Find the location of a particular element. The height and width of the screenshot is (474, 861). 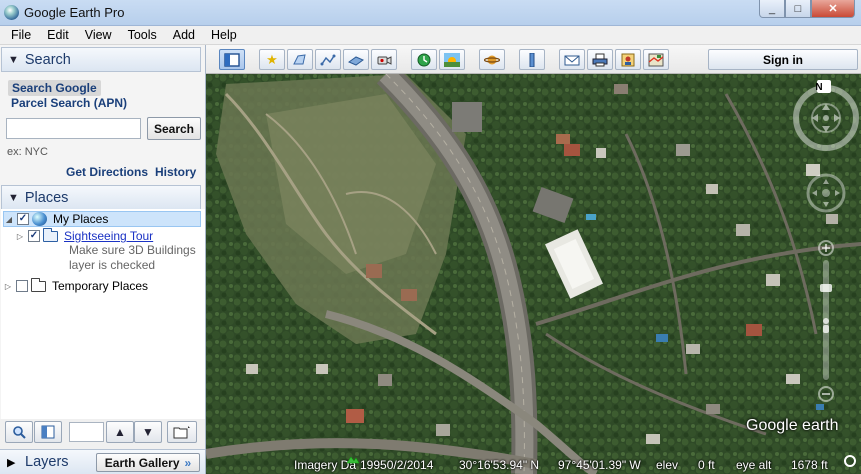

tree-item-temporary-places: ▷ Temporary Places is located at coordinates (76, 285).